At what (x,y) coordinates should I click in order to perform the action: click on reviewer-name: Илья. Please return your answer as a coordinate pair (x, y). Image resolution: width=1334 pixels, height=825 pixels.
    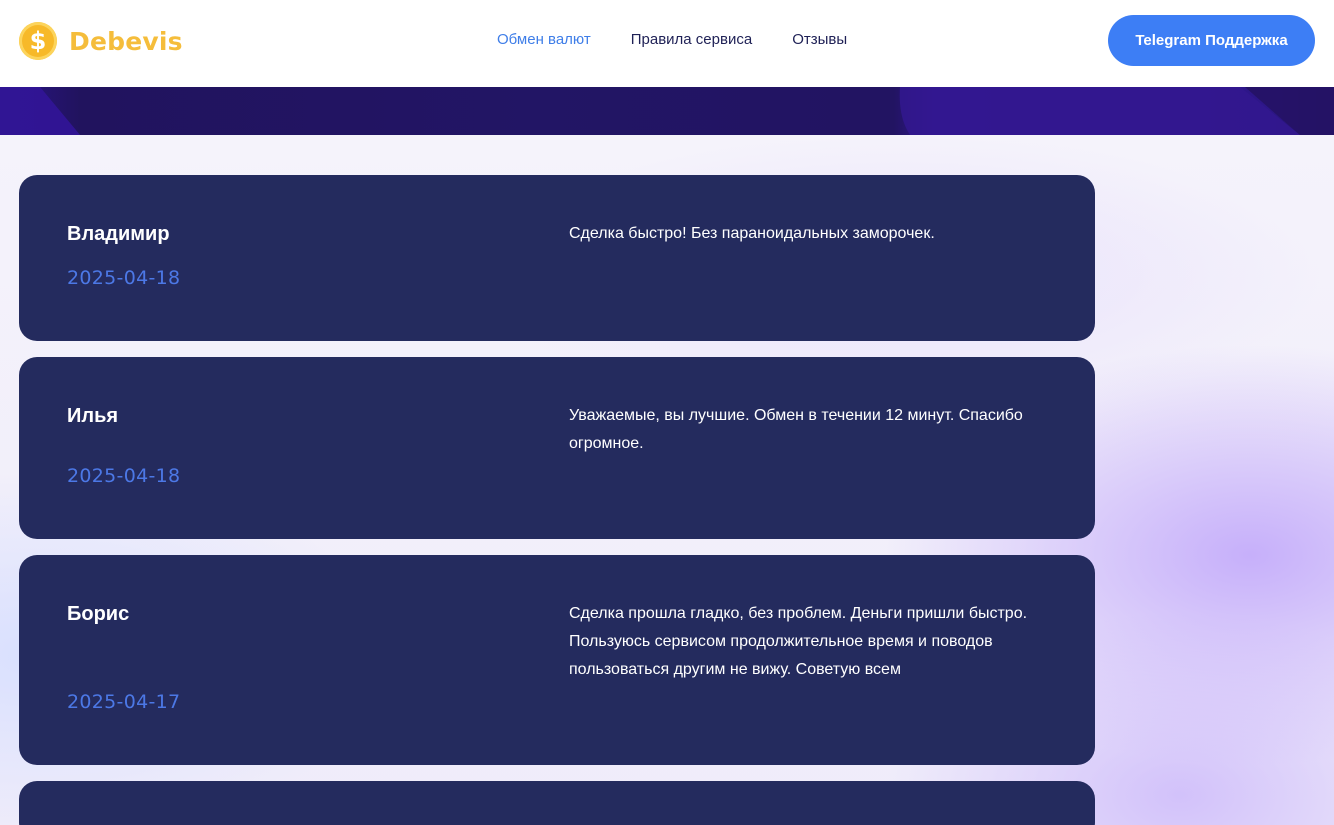
    Looking at the image, I should click on (93, 416).